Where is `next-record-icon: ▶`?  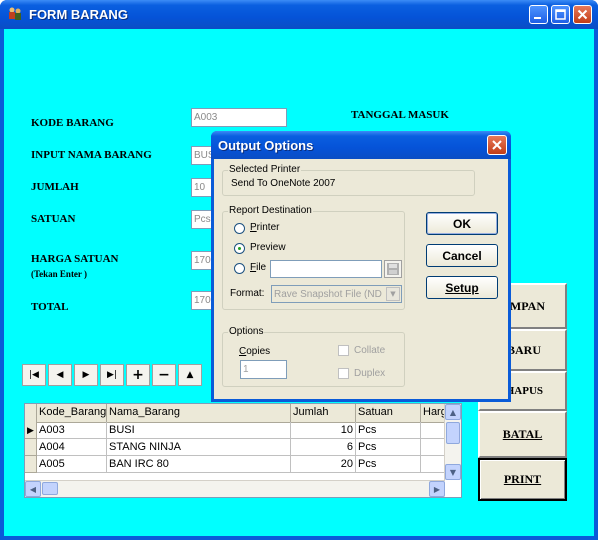
next-record-icon: ▶ is located at coordinates (86, 375).